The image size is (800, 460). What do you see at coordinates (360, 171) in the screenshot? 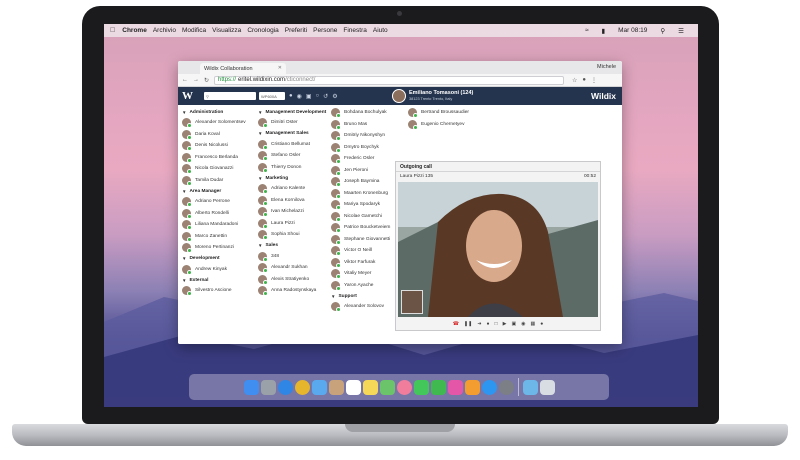
I see `contact-item: Jen Pieroni` at bounding box center [360, 171].